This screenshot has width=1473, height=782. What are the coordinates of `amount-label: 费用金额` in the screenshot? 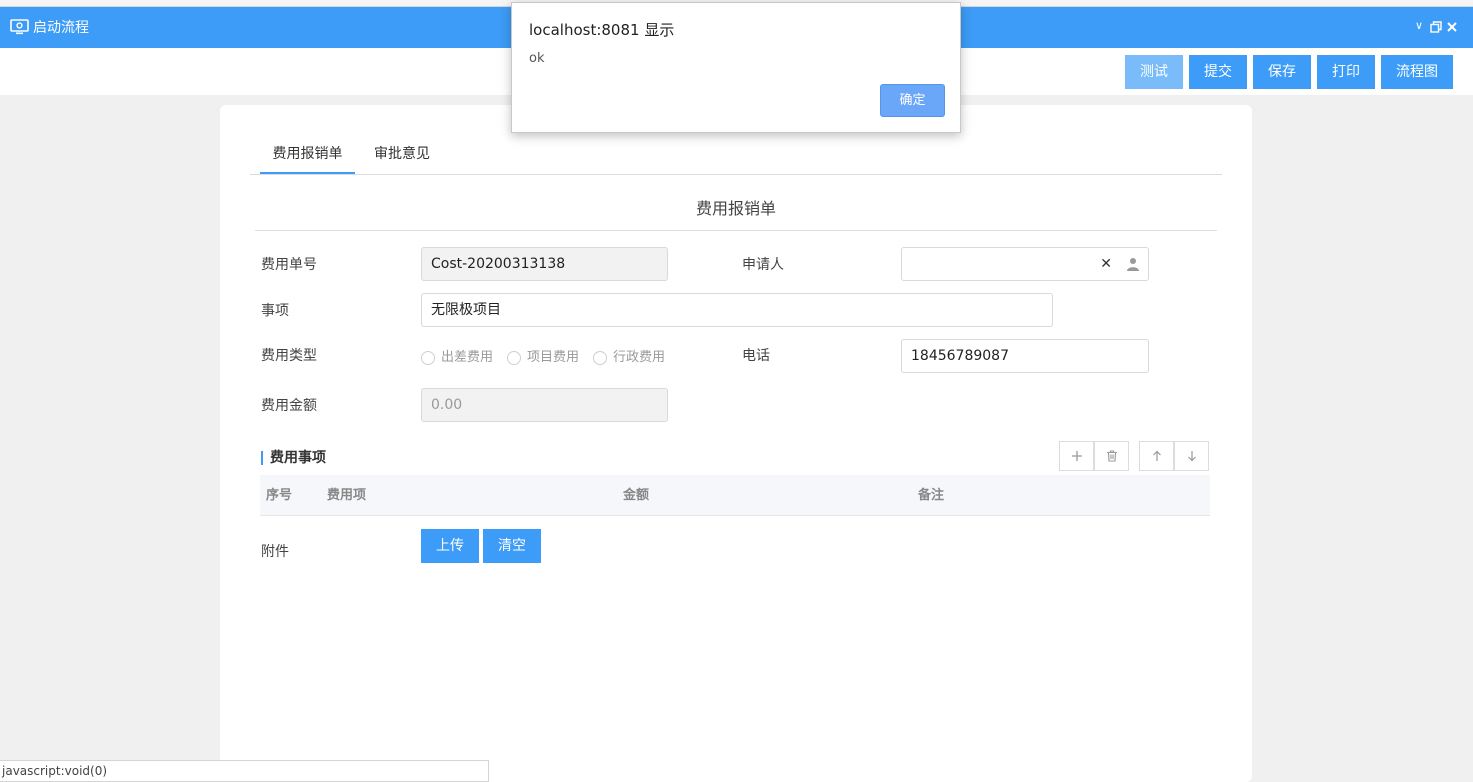 It's located at (289, 406).